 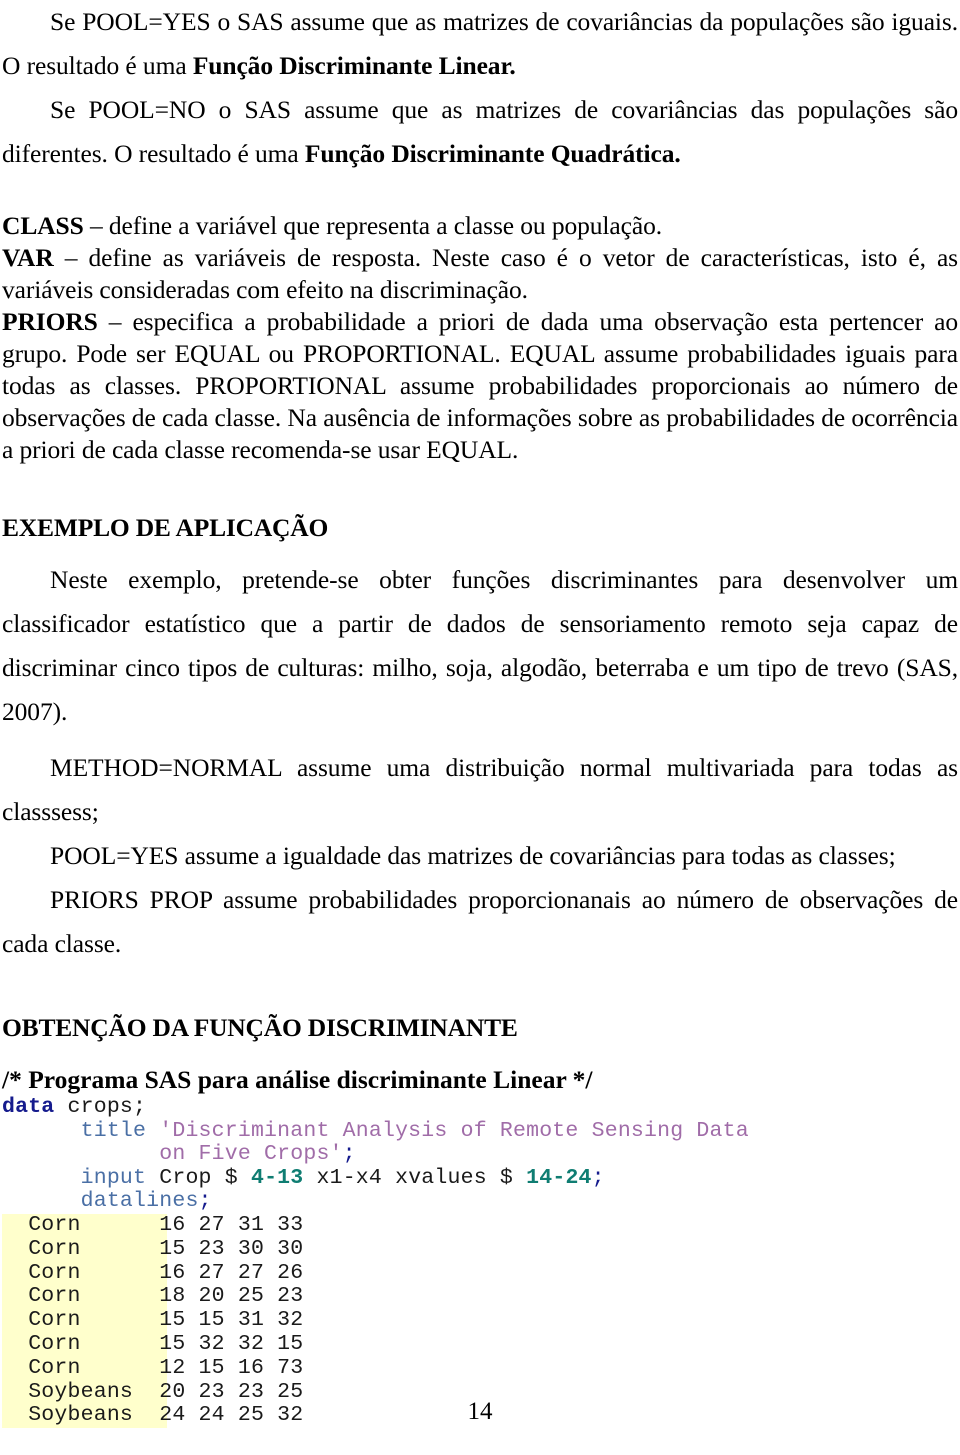 I want to click on spacer-before-method, so click(x=480, y=740).